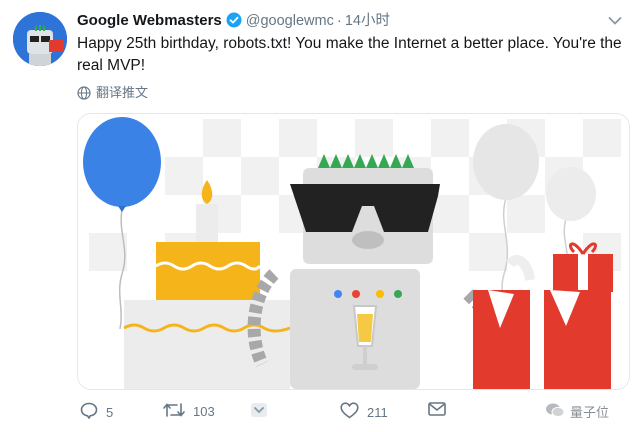 The image size is (640, 432). What do you see at coordinates (590, 412) in the screenshot?
I see `watermark-text: 量子位` at bounding box center [590, 412].